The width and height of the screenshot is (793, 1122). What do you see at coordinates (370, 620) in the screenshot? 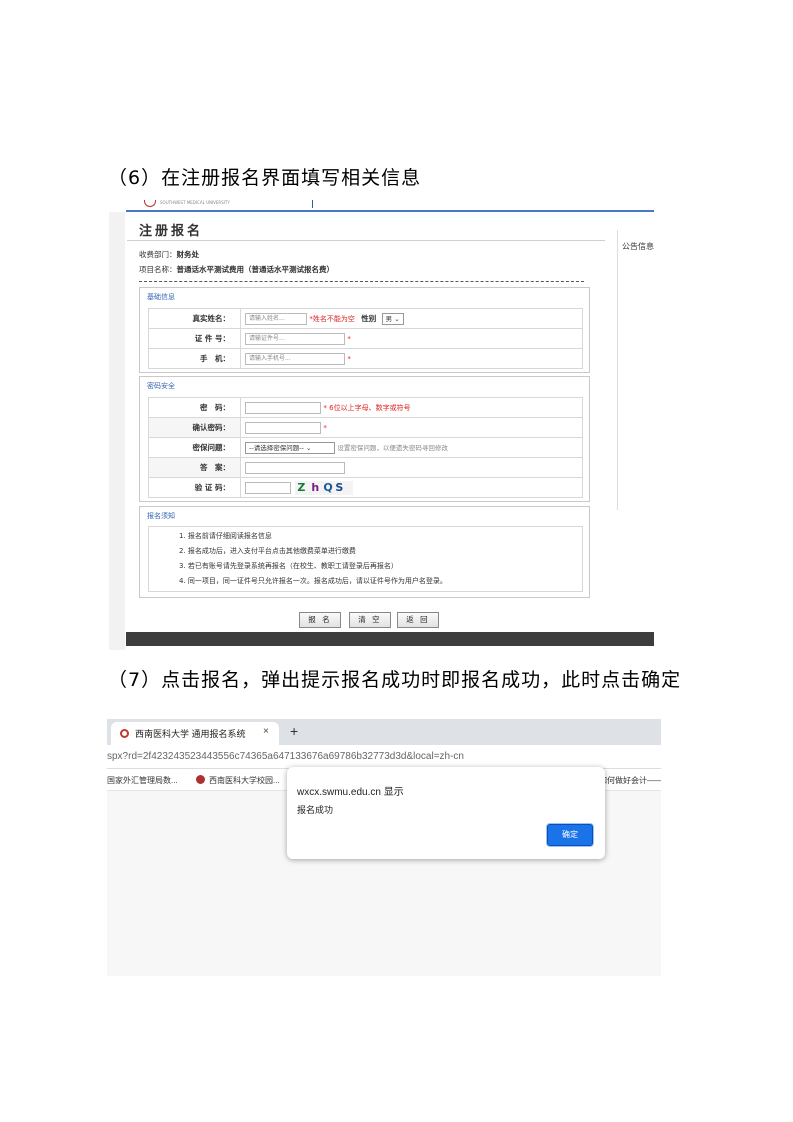
I see `clear-button: 清 空` at bounding box center [370, 620].